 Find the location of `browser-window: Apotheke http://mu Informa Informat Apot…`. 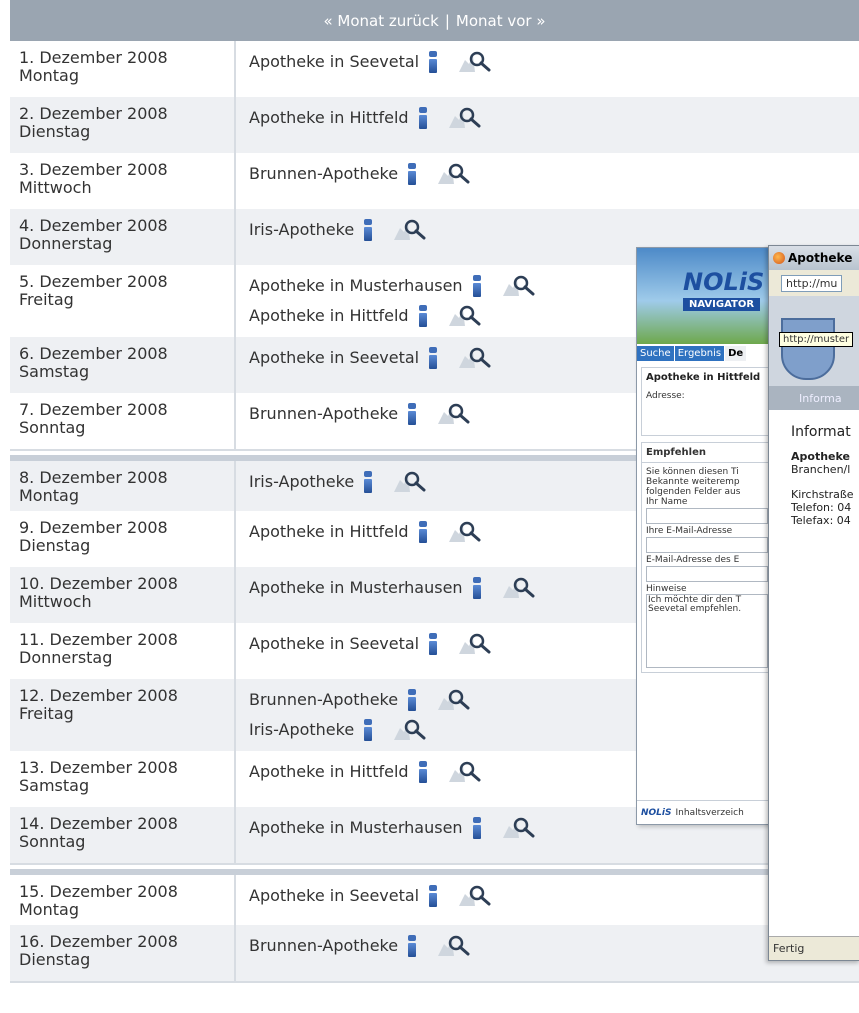

browser-window: Apotheke http://mu Informa Informat Apot… is located at coordinates (813, 603).